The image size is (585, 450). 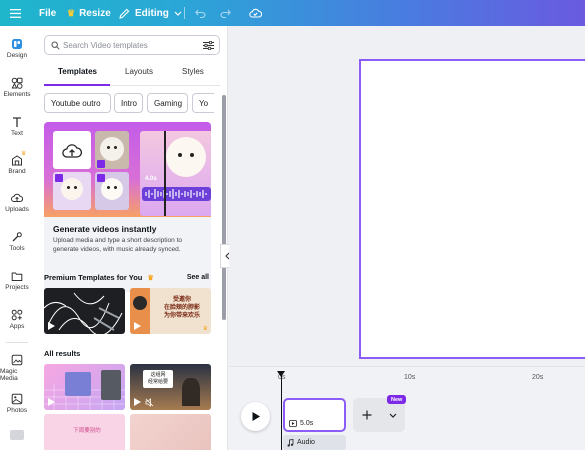 What do you see at coordinates (87, 431) in the screenshot?
I see `template-thumb-text: 下周要别的` at bounding box center [87, 431].